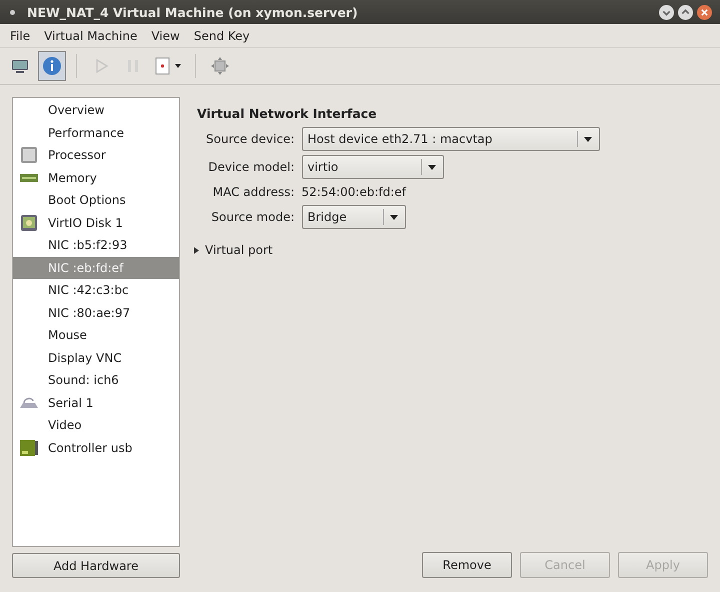 The height and width of the screenshot is (592, 720). I want to click on hardware-item: Boot Options, so click(96, 200).